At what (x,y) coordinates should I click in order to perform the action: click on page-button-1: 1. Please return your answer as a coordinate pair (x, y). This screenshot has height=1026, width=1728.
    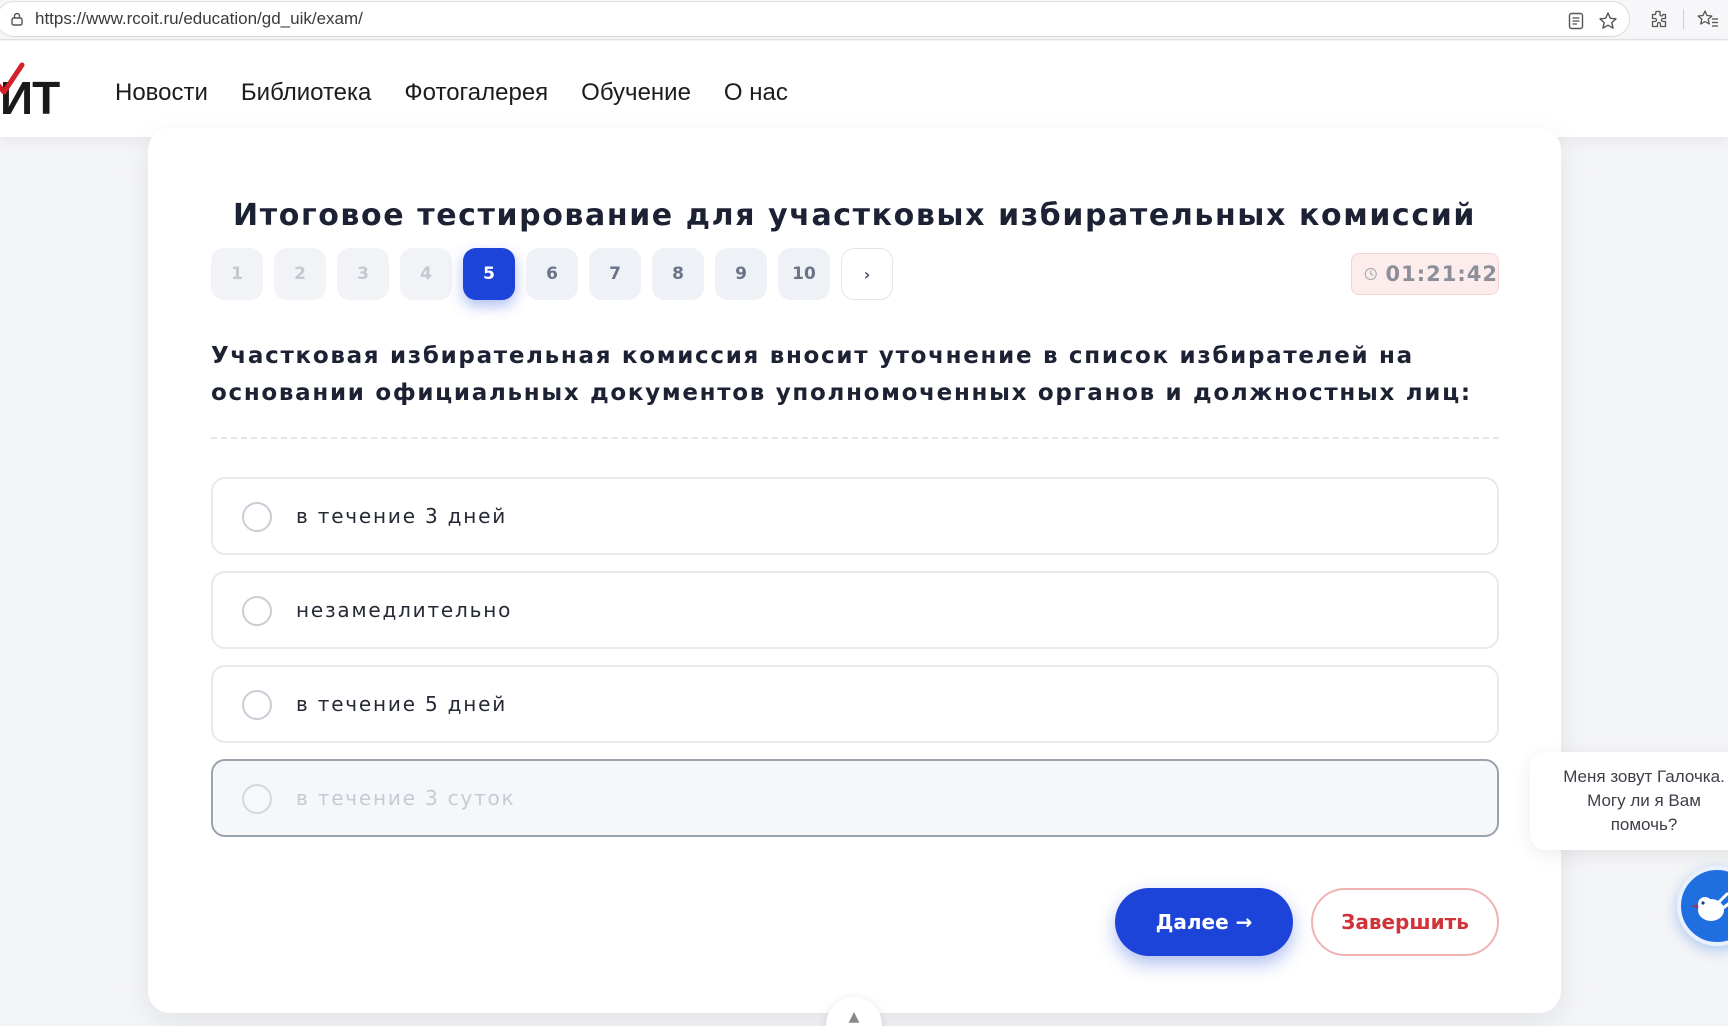
    Looking at the image, I should click on (237, 274).